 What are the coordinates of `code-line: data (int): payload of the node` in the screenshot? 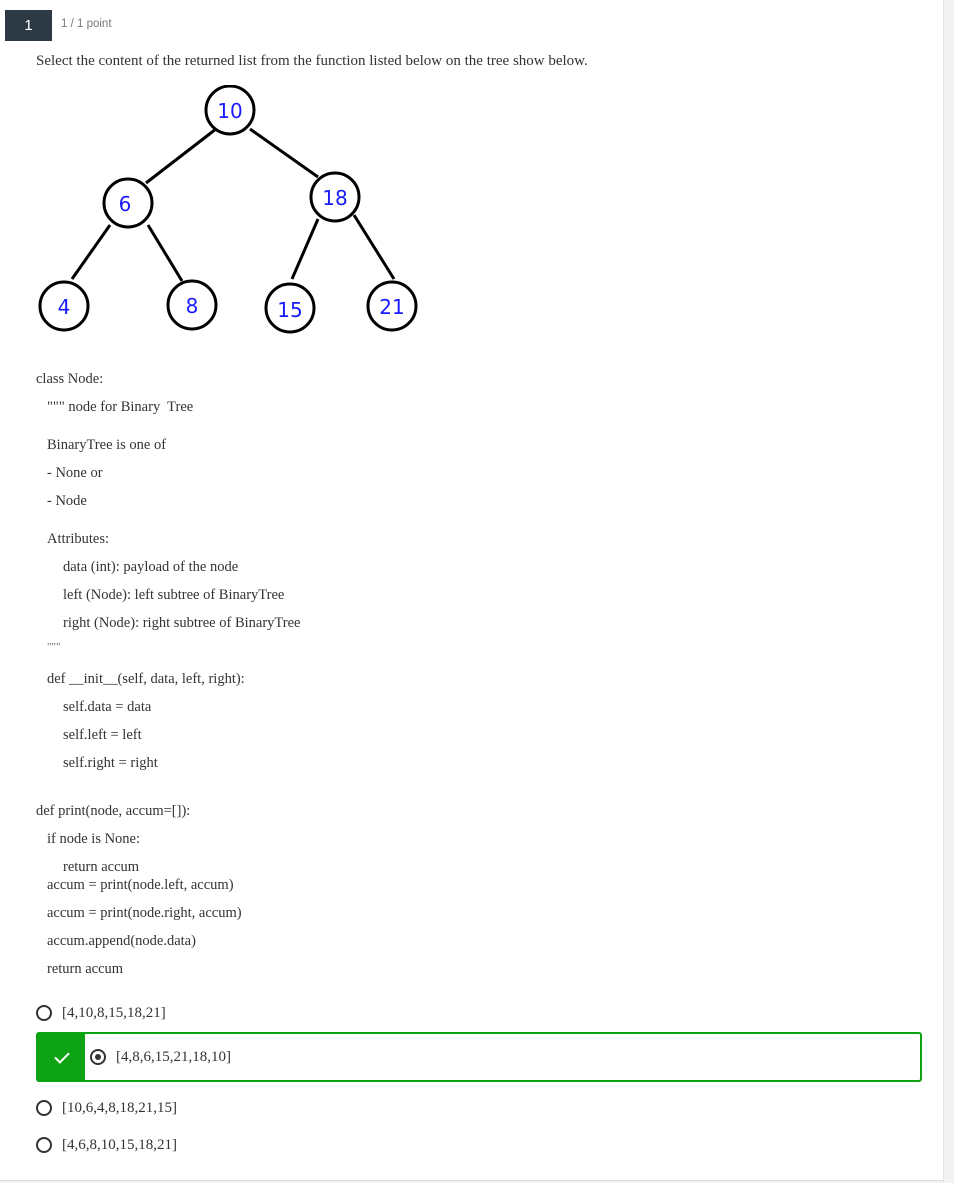 It's located at (151, 567).